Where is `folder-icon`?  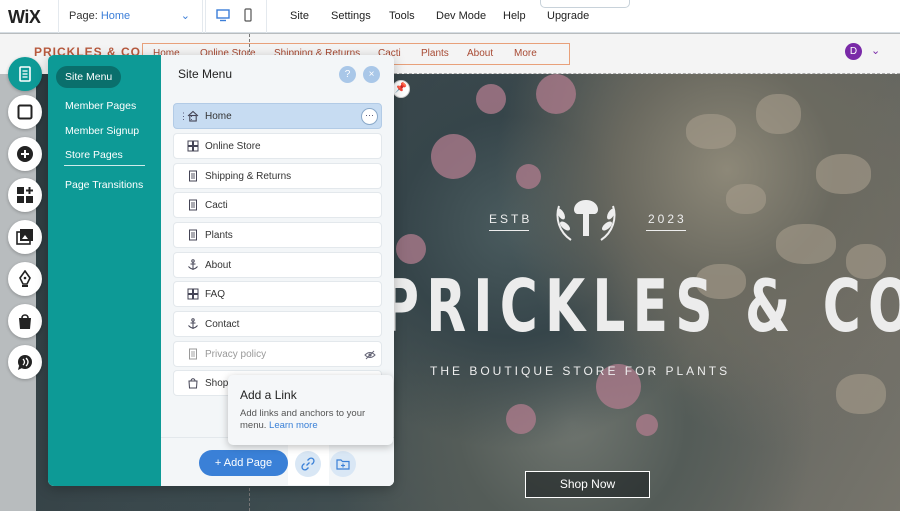
folder-icon is located at coordinates (343, 464).